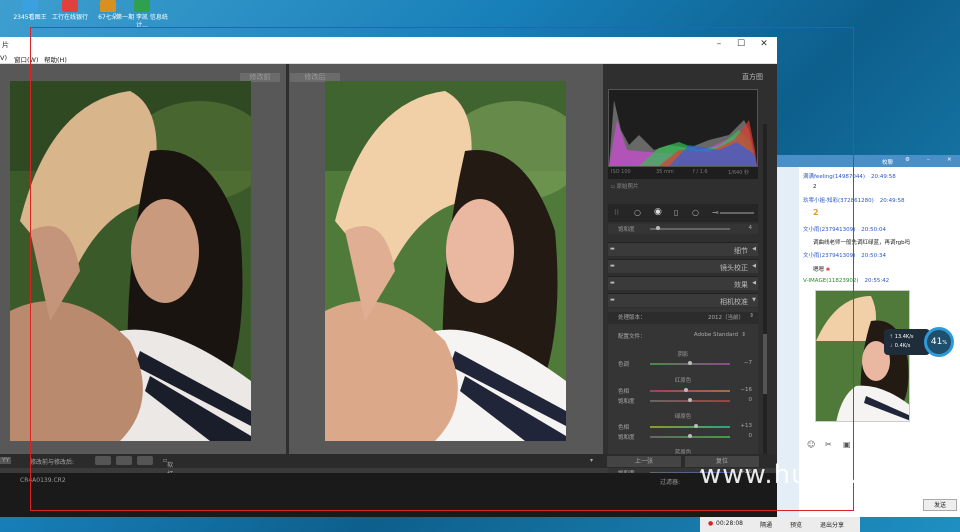 The width and height of the screenshot is (960, 532). Describe the element at coordinates (765, 289) in the screenshot. I see `panel-scrollbar` at that location.